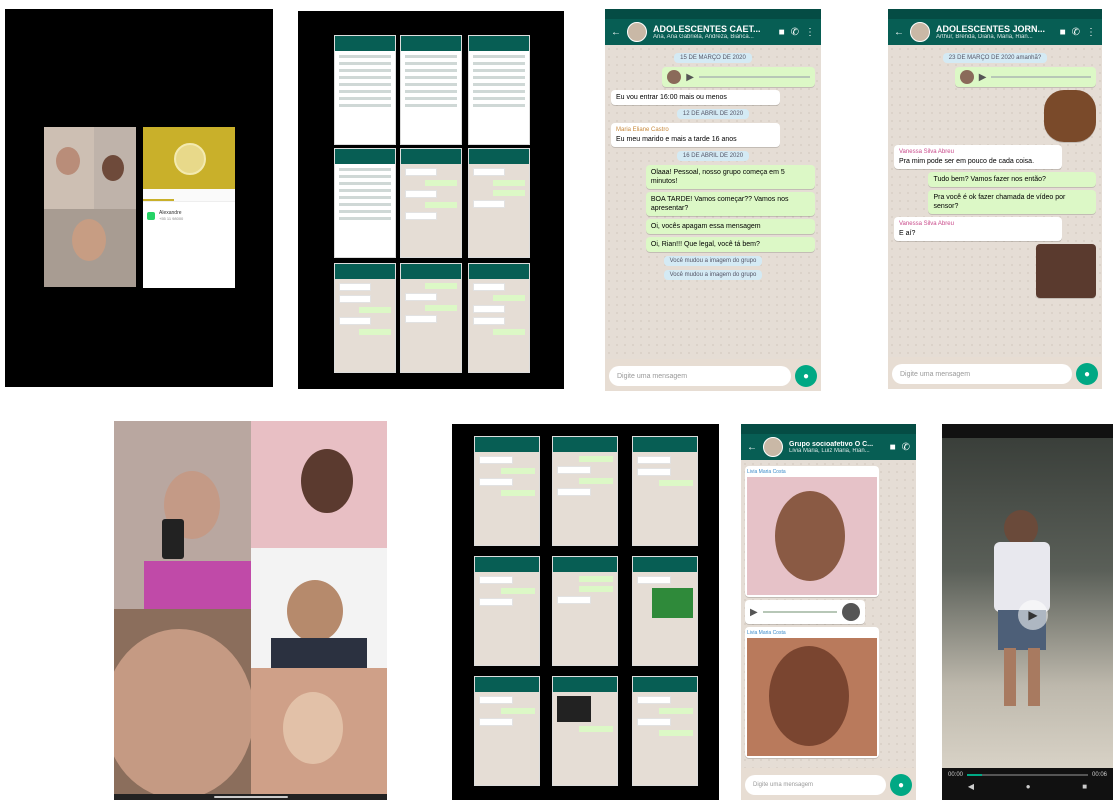  Describe the element at coordinates (1070, 116) in the screenshot. I see `sticker-message` at that location.